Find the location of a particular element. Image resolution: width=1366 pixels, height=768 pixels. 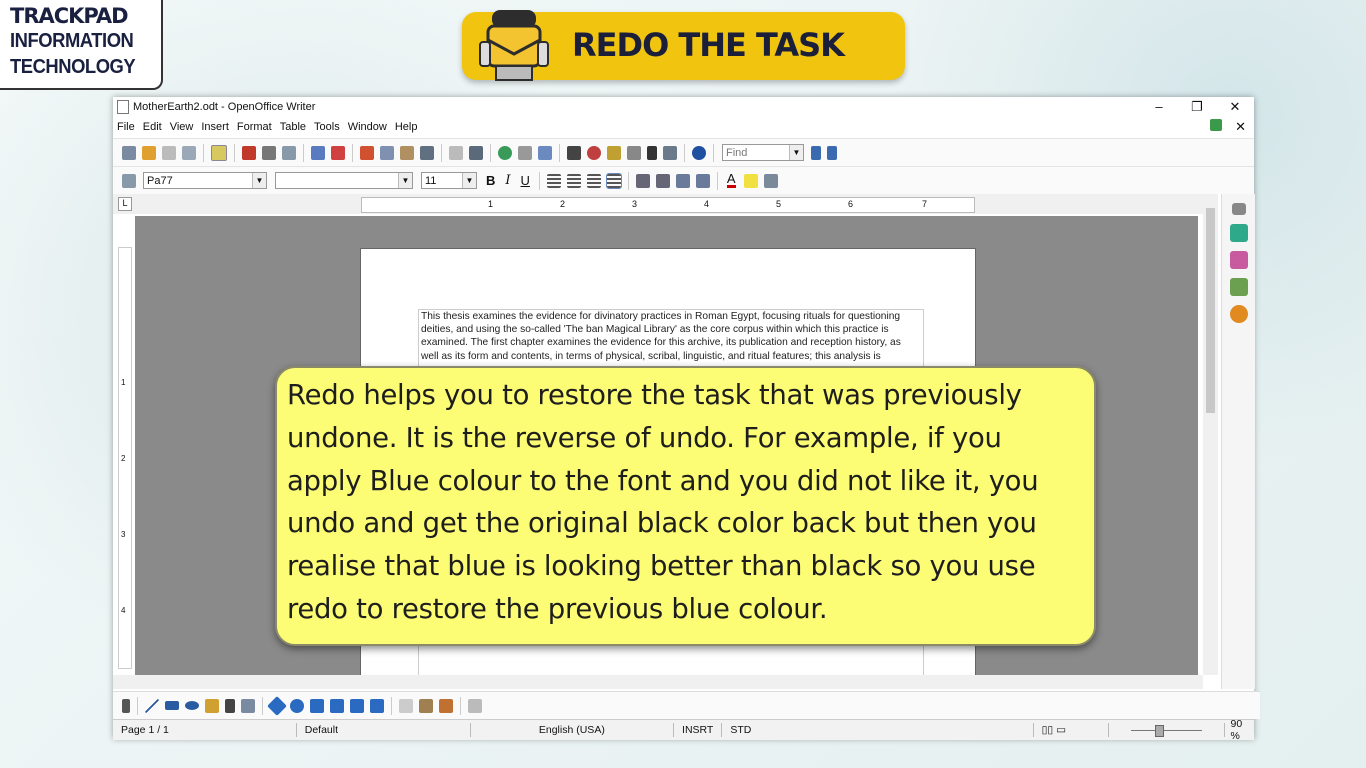

block-arrows-icon is located at coordinates (317, 705).